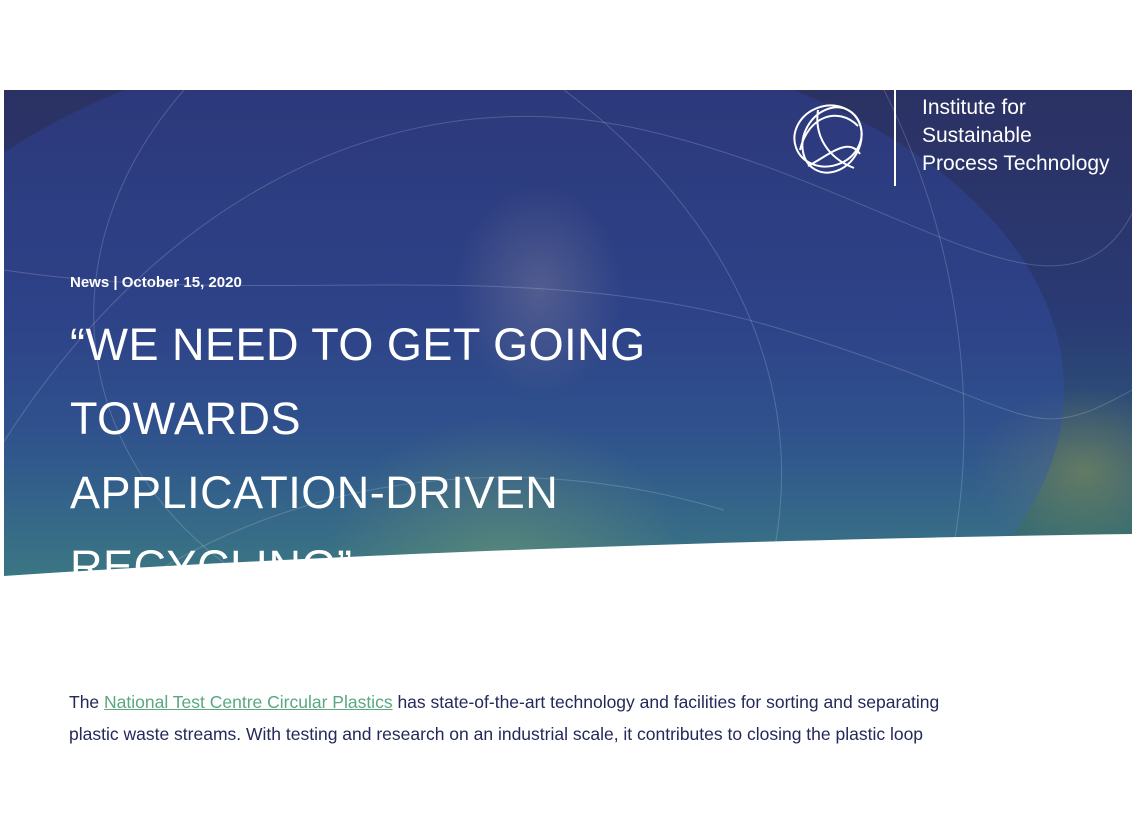 This screenshot has width=1134, height=832. I want to click on logo-line-2: Sustainable, so click(977, 135).